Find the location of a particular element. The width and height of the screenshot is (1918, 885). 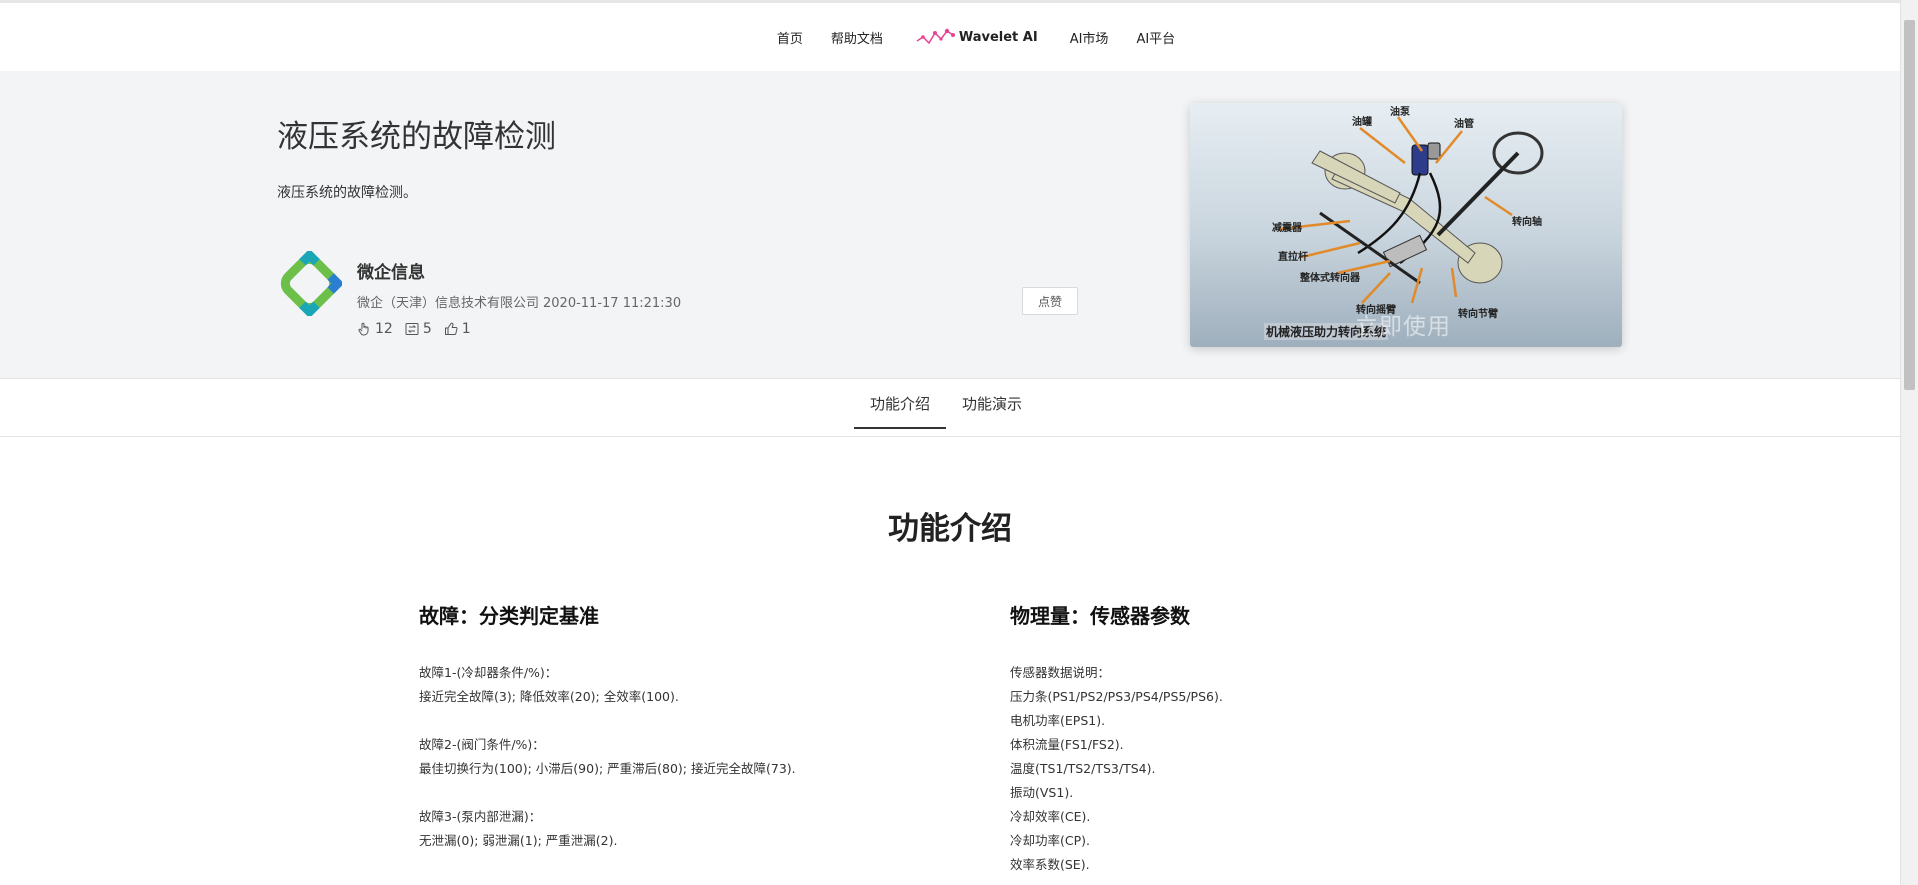

nav-help-docs: 帮助文档 is located at coordinates (857, 37).